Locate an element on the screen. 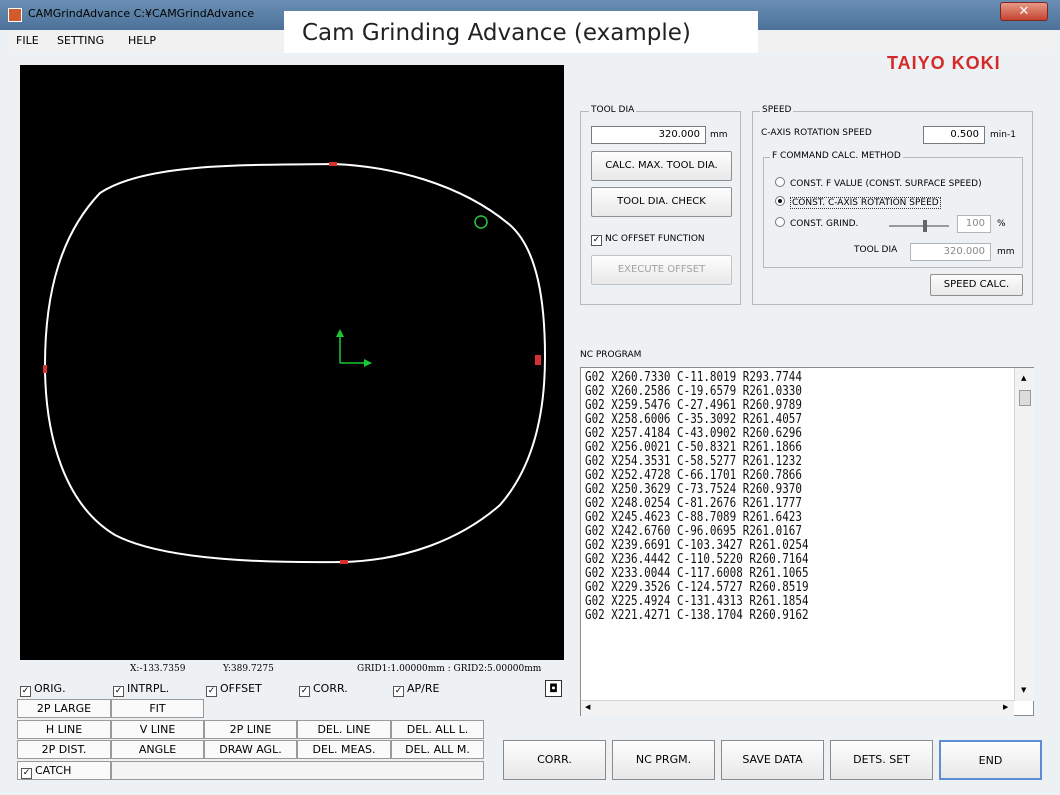 This screenshot has height=795, width=1060. catch-label: CATCH is located at coordinates (53, 770).